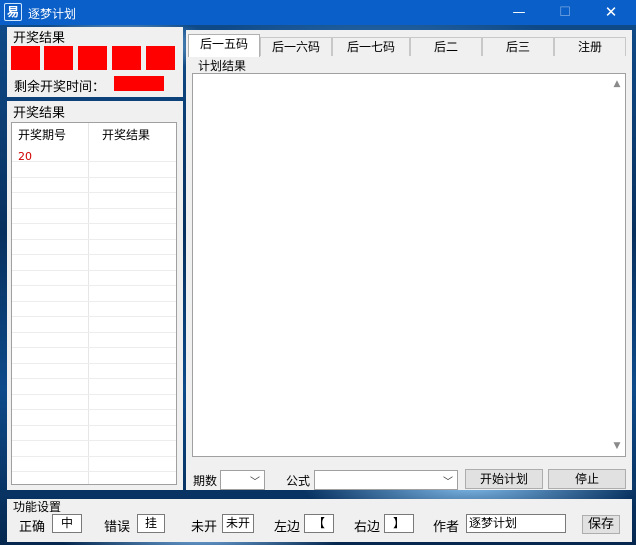 The width and height of the screenshot is (636, 545). What do you see at coordinates (242, 480) in the screenshot?
I see `periods-select: ﹀` at bounding box center [242, 480].